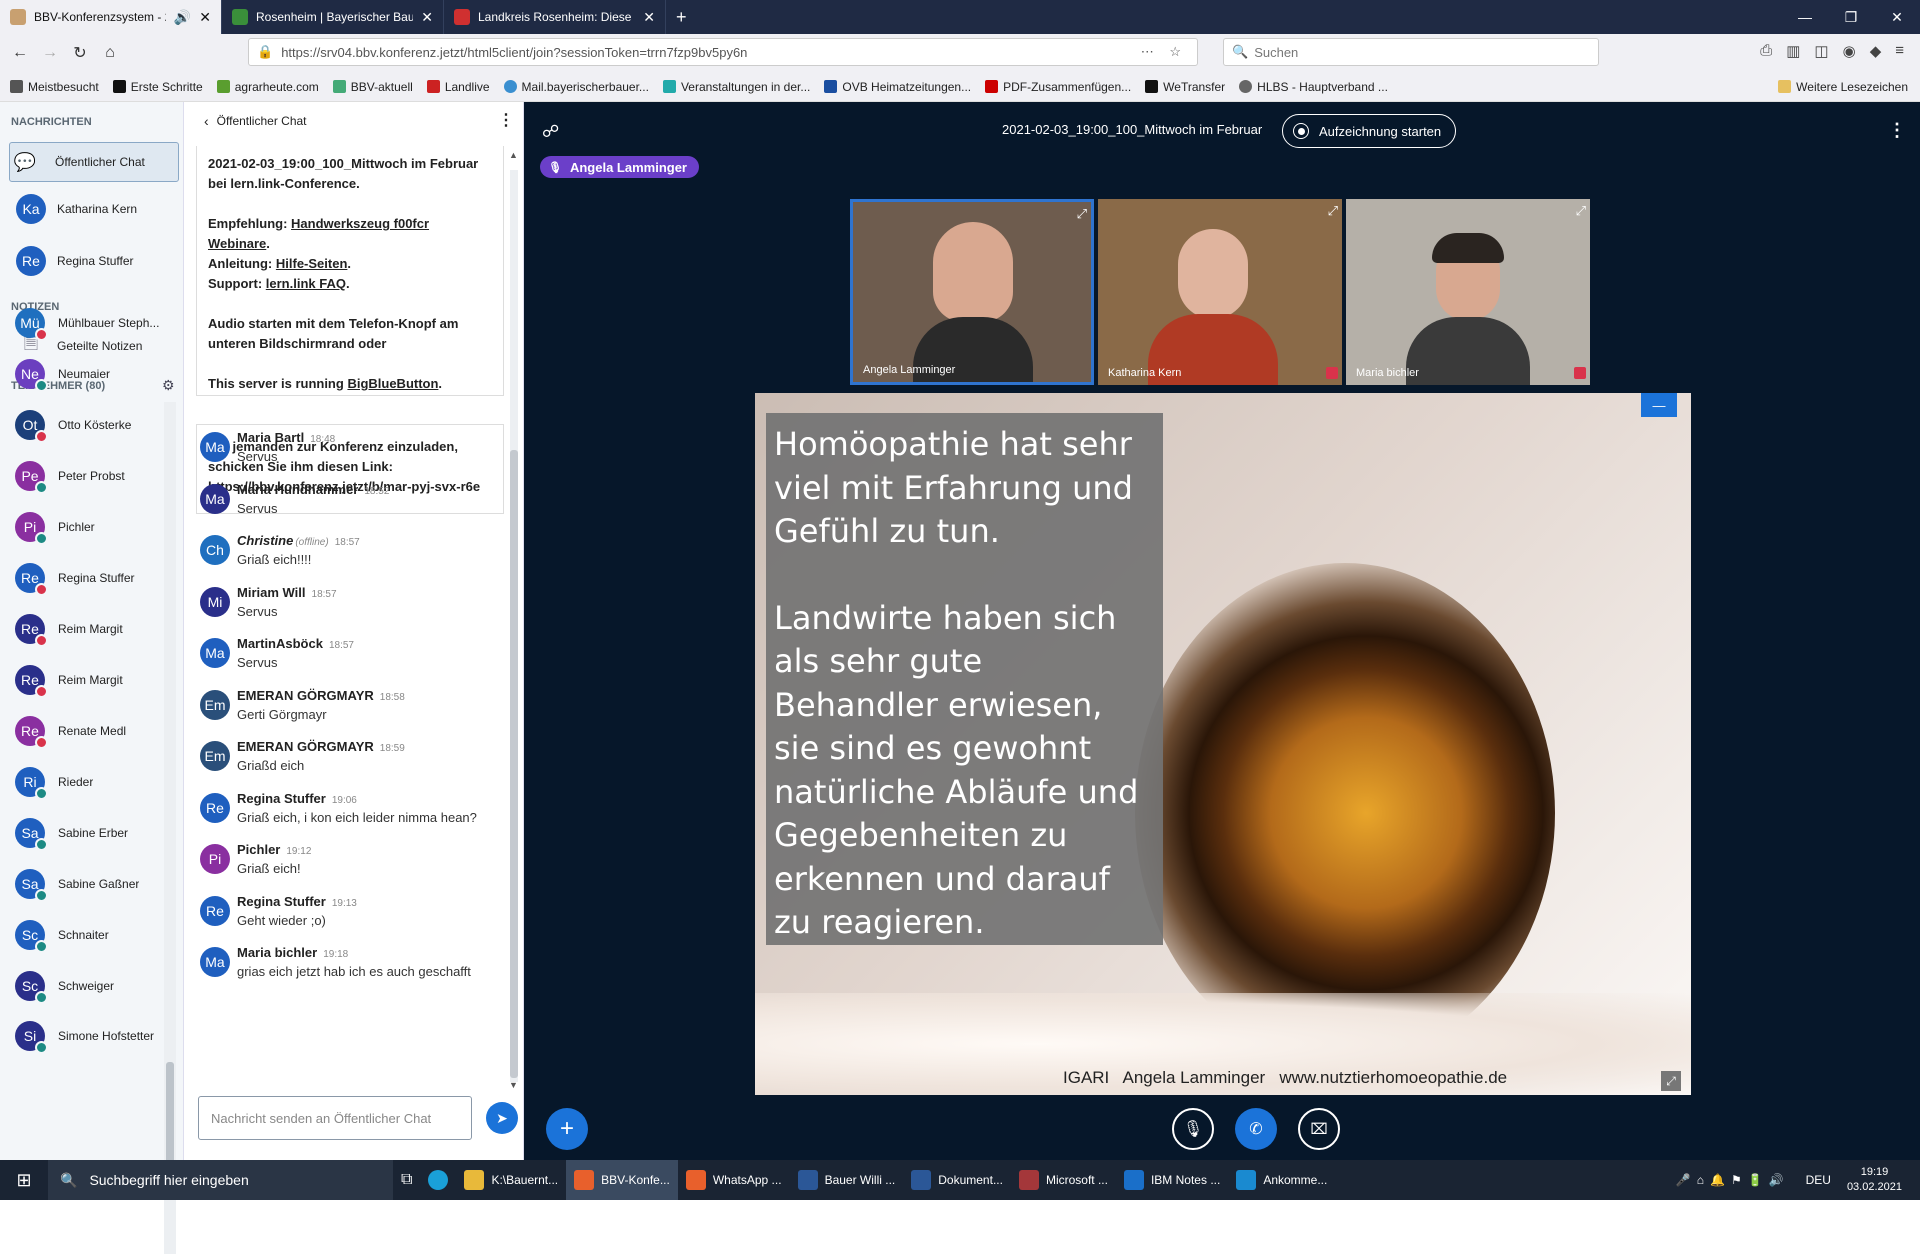  Describe the element at coordinates (94, 261) in the screenshot. I see `private-chat-item: Re Regina Stuffer` at that location.